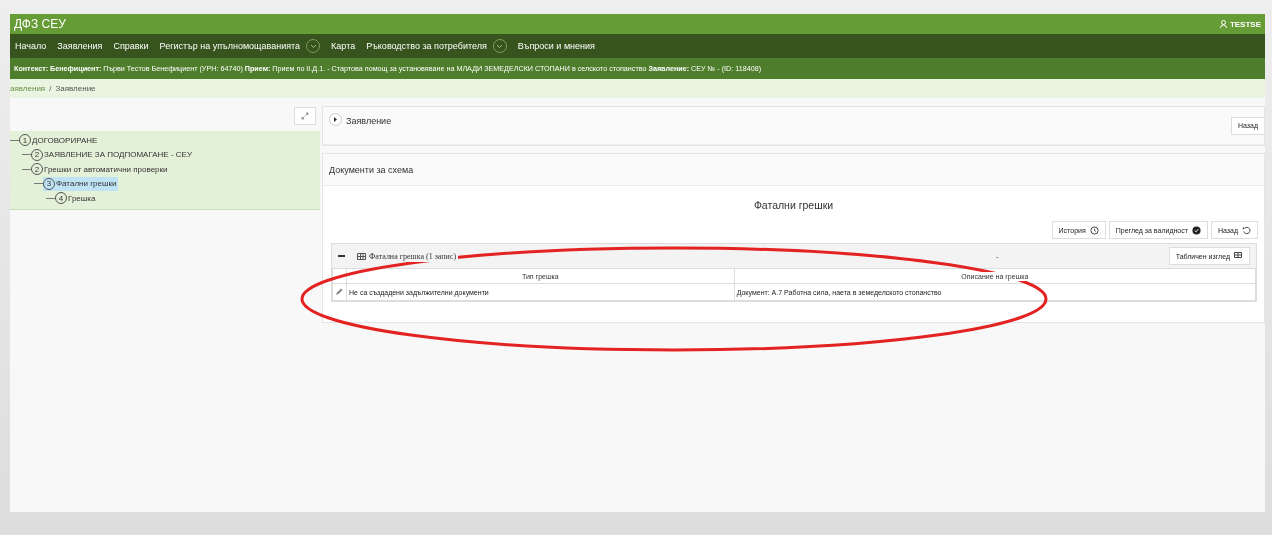 The height and width of the screenshot is (535, 1272). What do you see at coordinates (76, 198) in the screenshot?
I see `tree-item: 4 Грешка` at bounding box center [76, 198].